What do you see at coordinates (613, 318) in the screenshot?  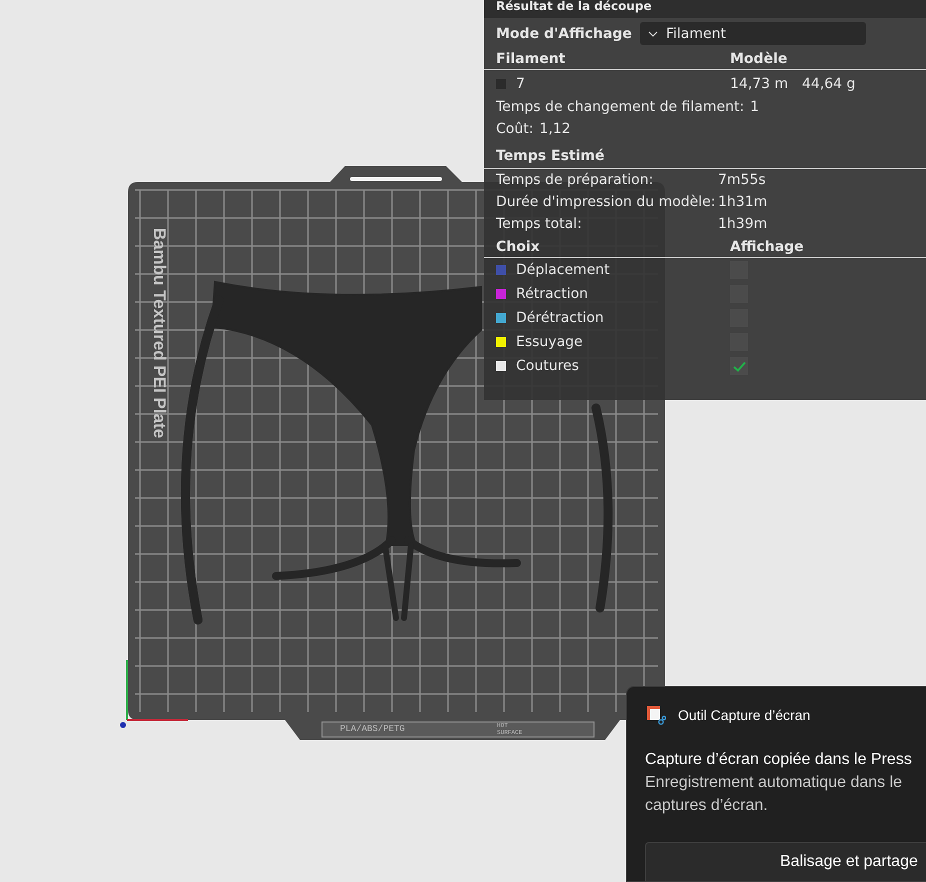 I see `legend-item: Dérétraction` at bounding box center [613, 318].